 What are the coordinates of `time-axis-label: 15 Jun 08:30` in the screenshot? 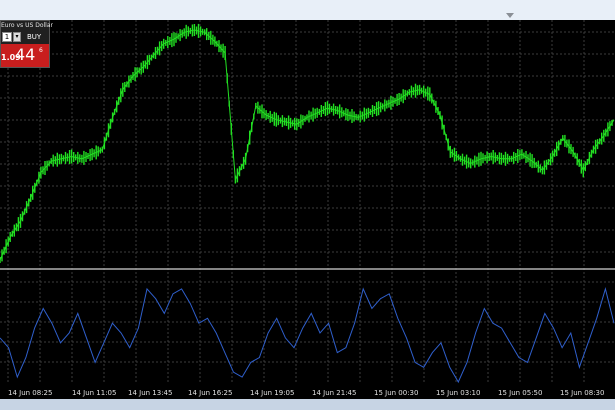 It's located at (582, 393).